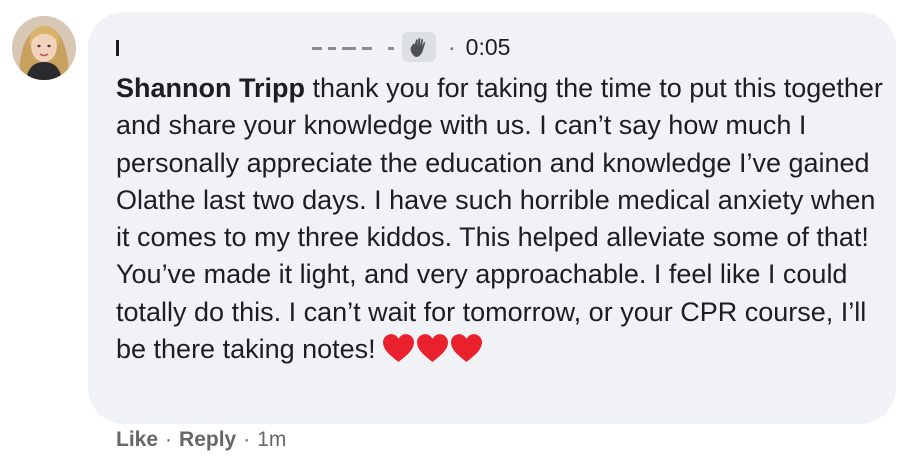 The width and height of the screenshot is (922, 466). What do you see at coordinates (271, 440) in the screenshot?
I see `comment-age: 1m` at bounding box center [271, 440].